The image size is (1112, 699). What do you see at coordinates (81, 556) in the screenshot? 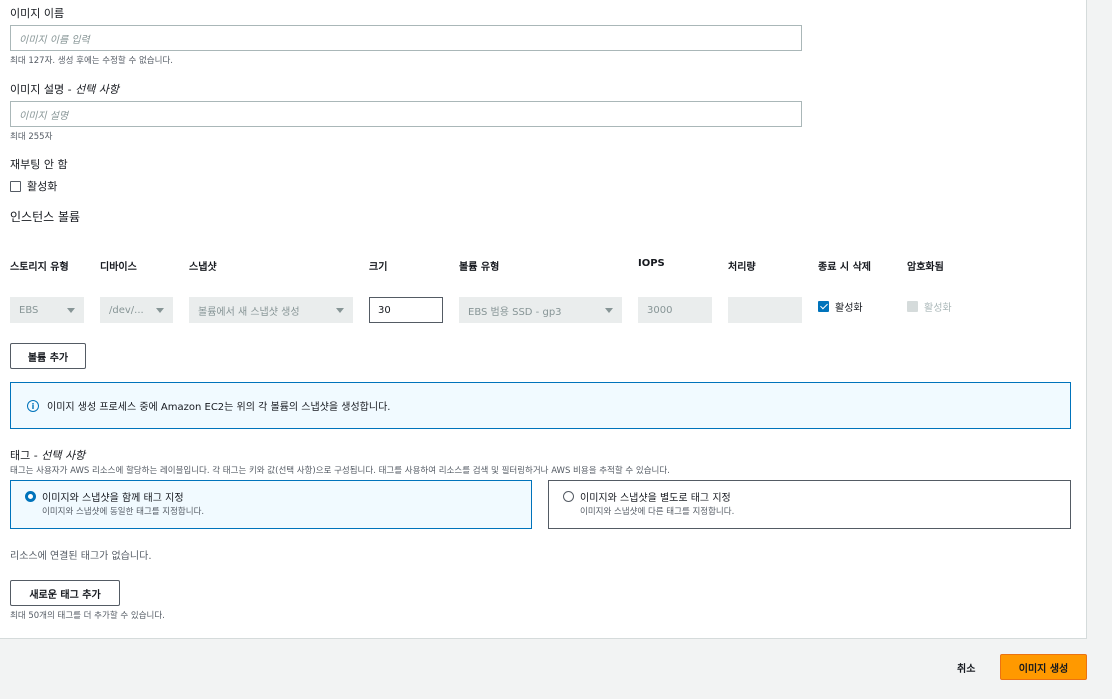
I see `no-tags-text: 리소스에 연결된 태그가 없습니다.` at bounding box center [81, 556].